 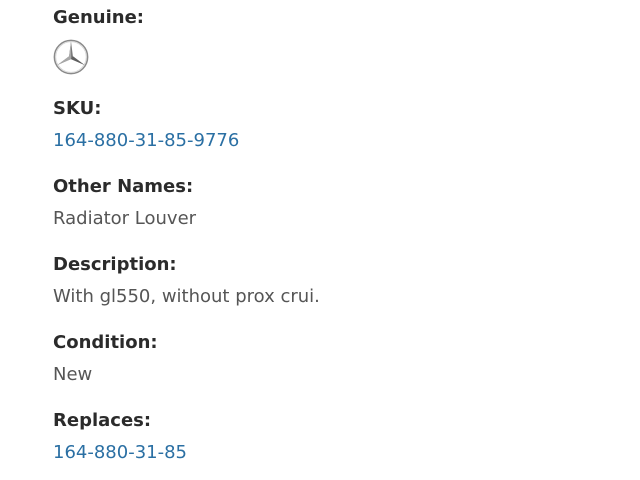 What do you see at coordinates (186, 296) in the screenshot?
I see `description-value: With gl550, without prox crui.` at bounding box center [186, 296].